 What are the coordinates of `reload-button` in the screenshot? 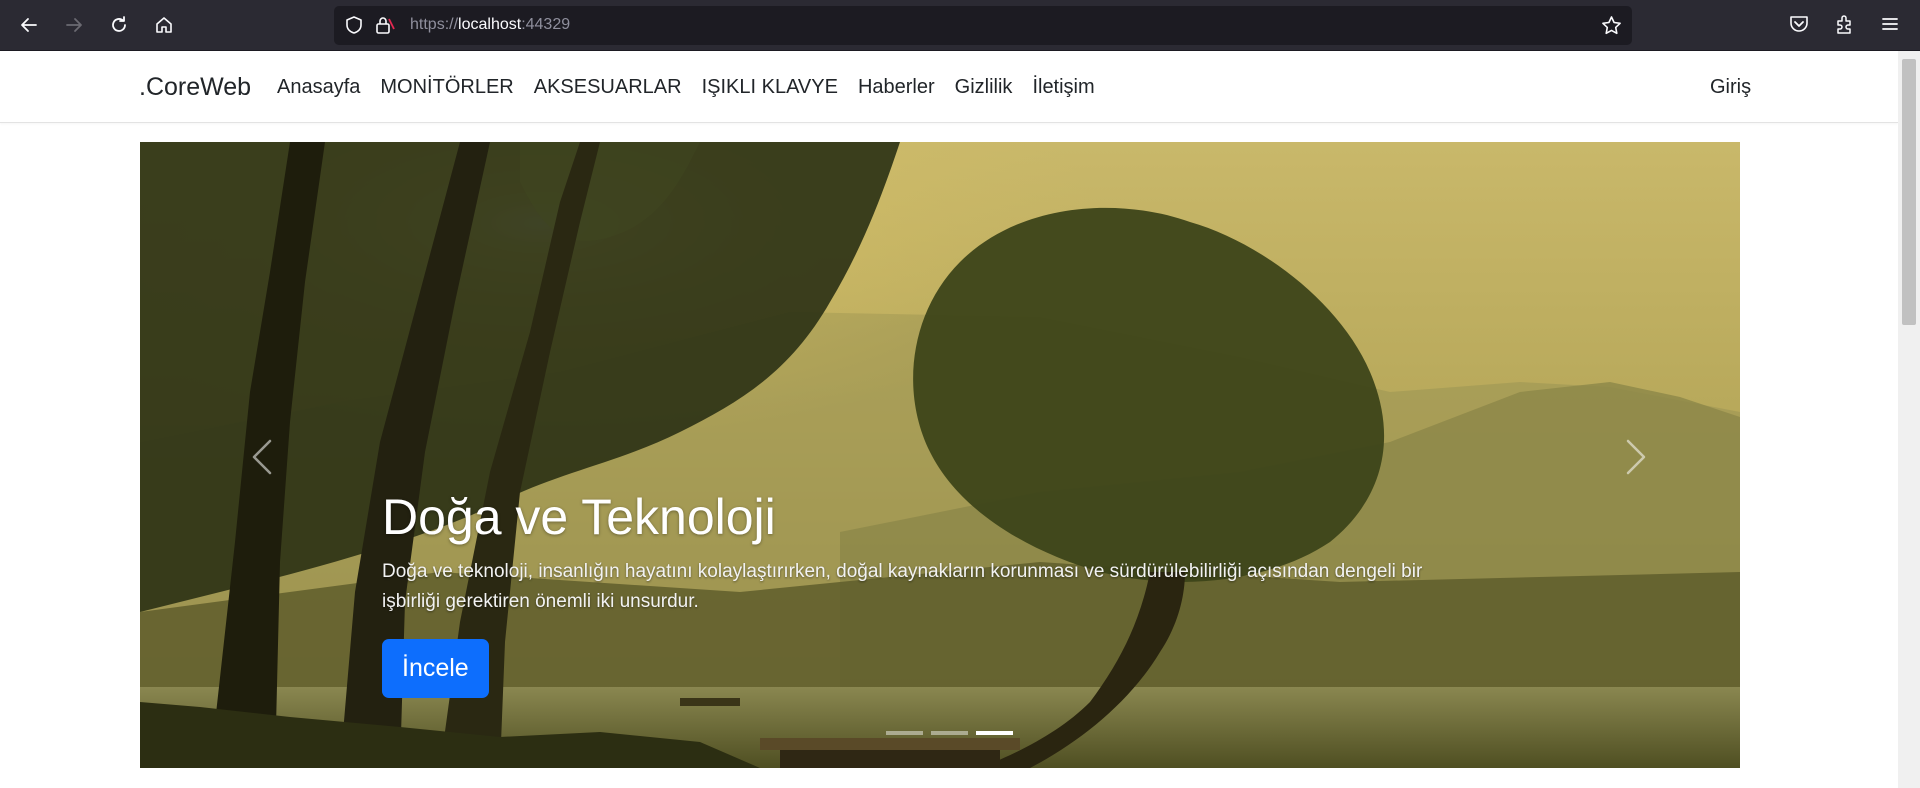 It's located at (119, 25).